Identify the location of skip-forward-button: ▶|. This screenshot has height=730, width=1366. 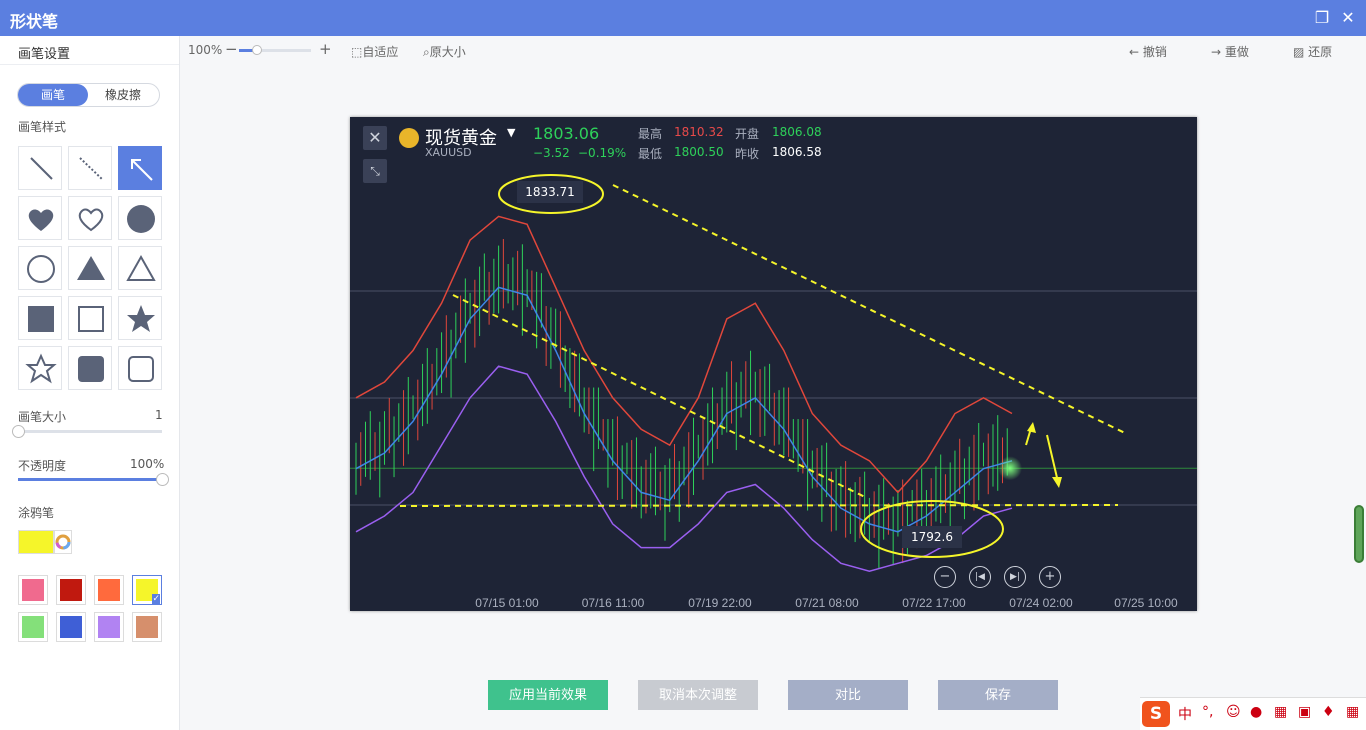
(1015, 577).